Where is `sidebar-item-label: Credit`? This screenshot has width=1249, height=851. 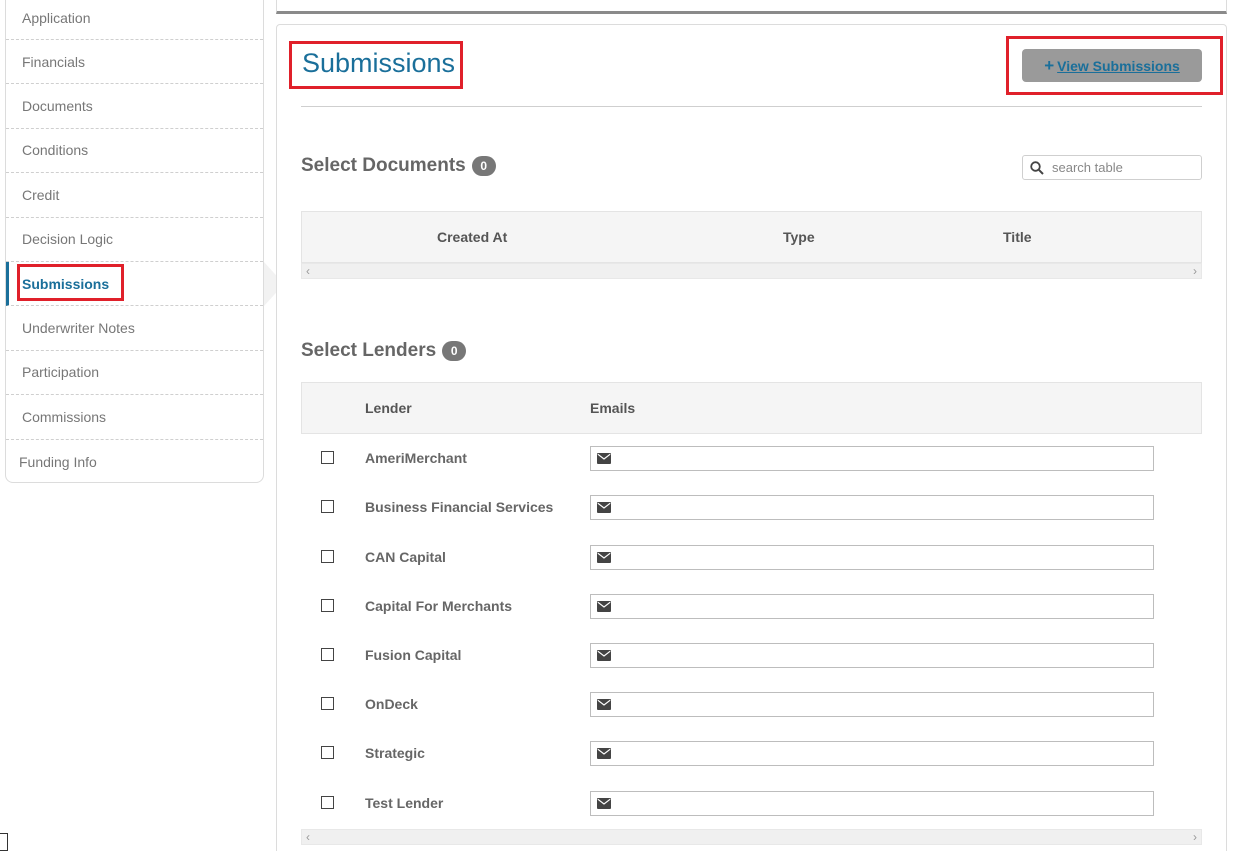
sidebar-item-label: Credit is located at coordinates (41, 194).